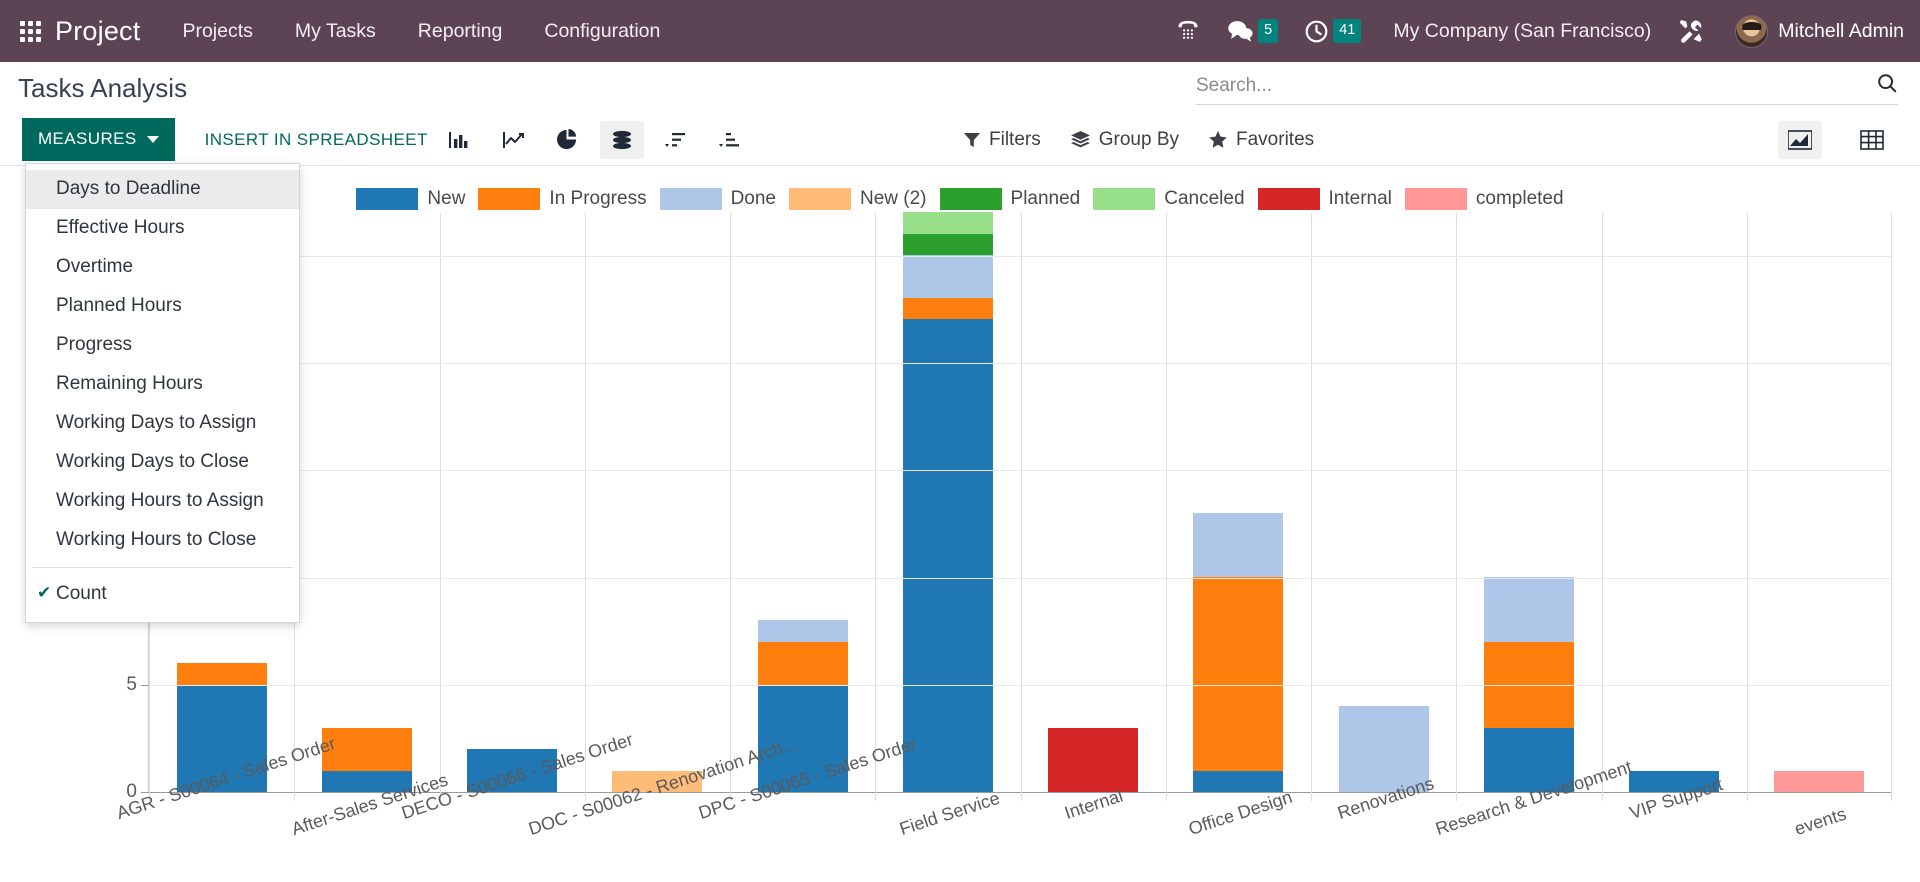  I want to click on legend-item: Canceled, so click(1169, 199).